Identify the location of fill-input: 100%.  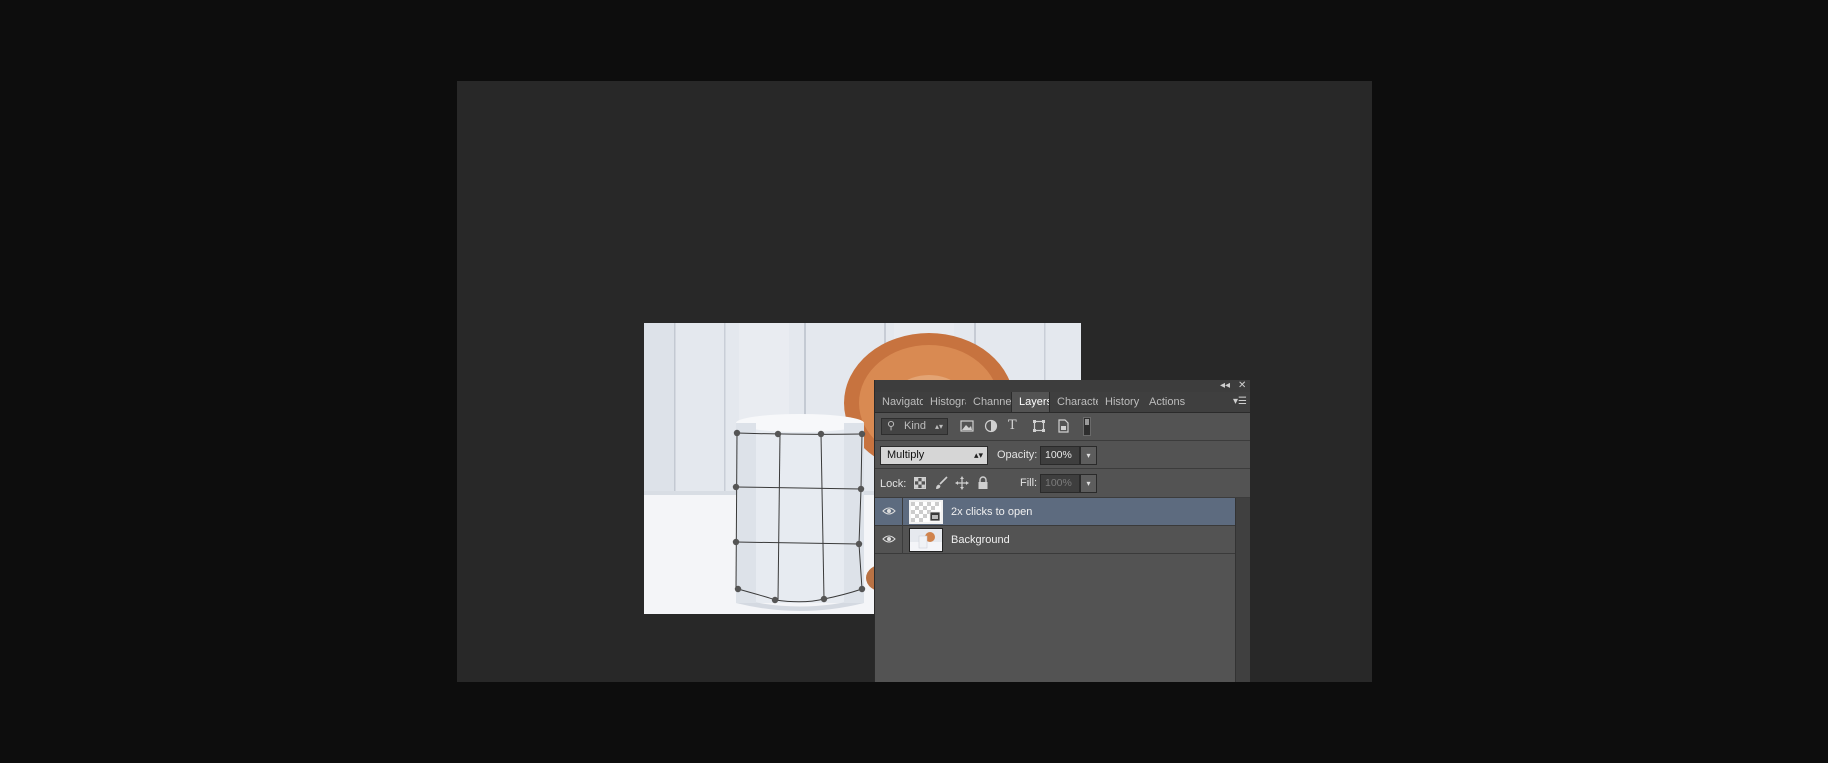
(1060, 483).